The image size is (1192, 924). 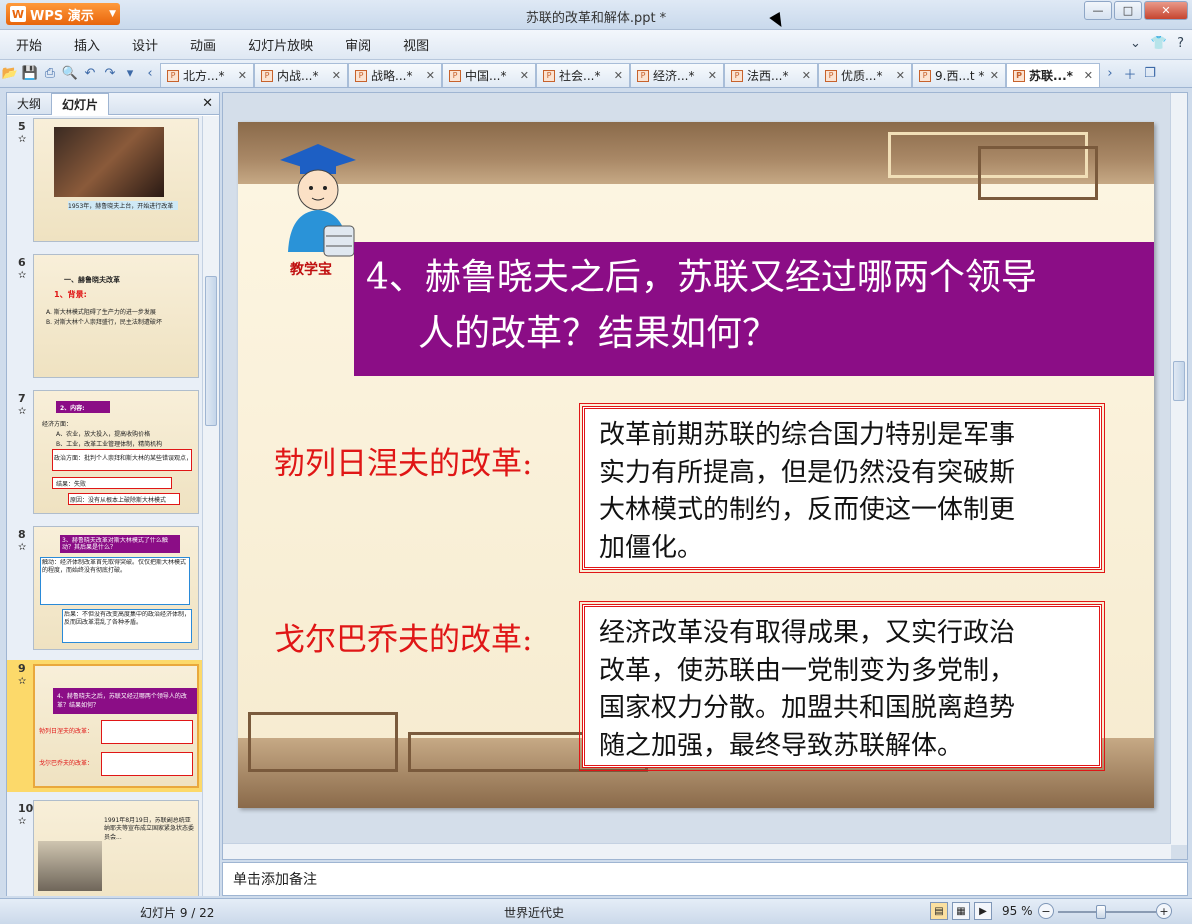 I want to click on brezhnev-reform-label: 勃列日涅夫的改革:, so click(x=403, y=460).